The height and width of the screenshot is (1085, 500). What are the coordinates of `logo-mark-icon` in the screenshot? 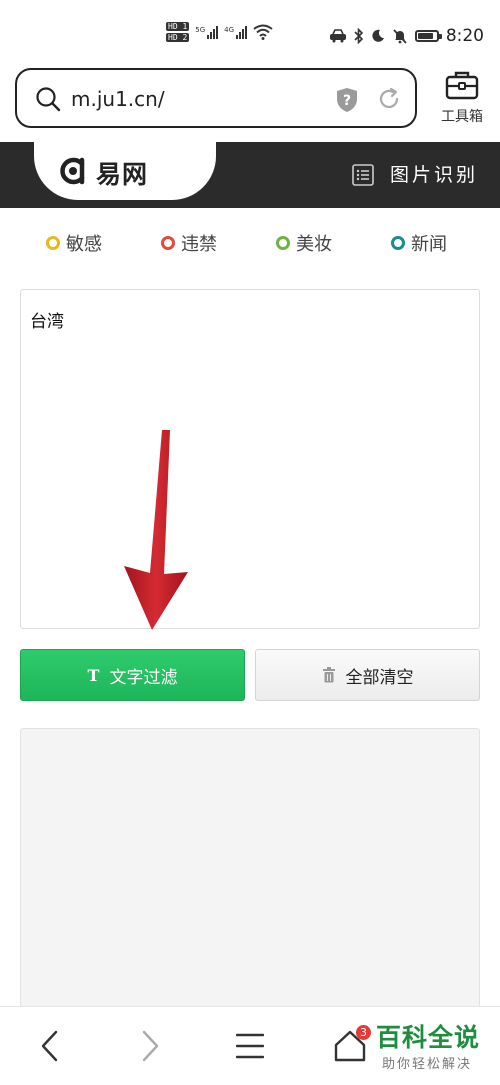 It's located at (72, 171).